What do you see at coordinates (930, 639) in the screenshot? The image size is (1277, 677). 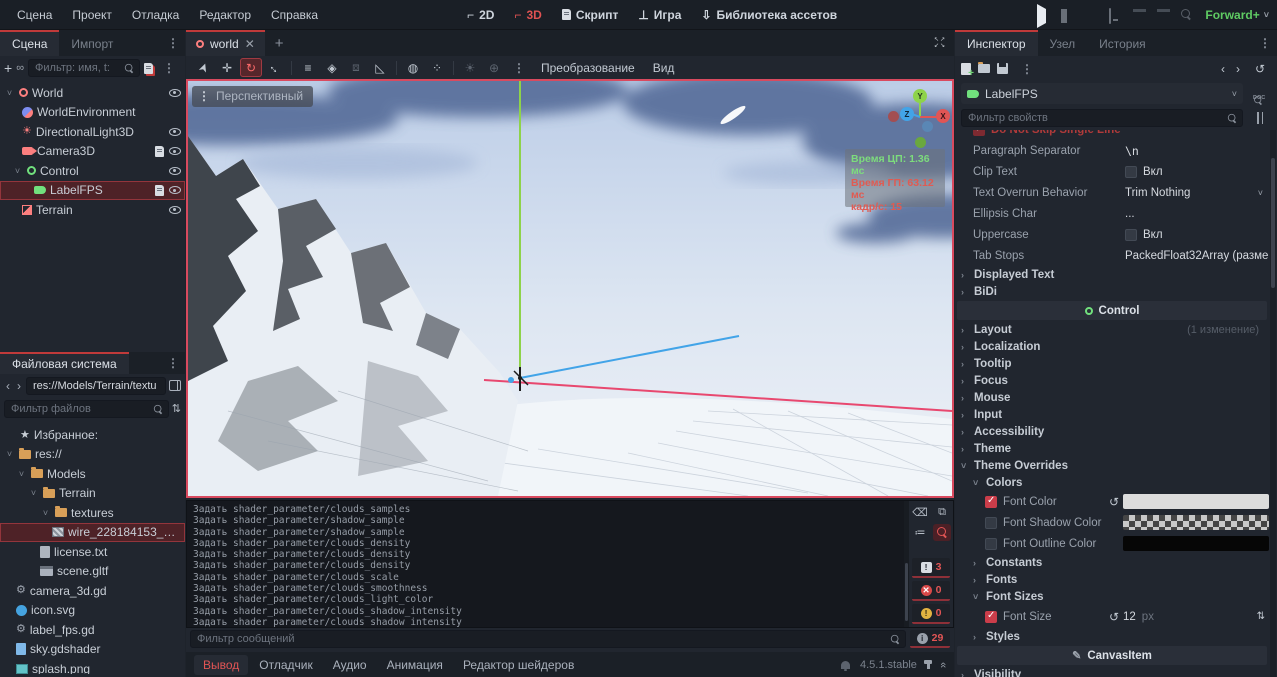 I see `filter-info-button: i 29` at bounding box center [930, 639].